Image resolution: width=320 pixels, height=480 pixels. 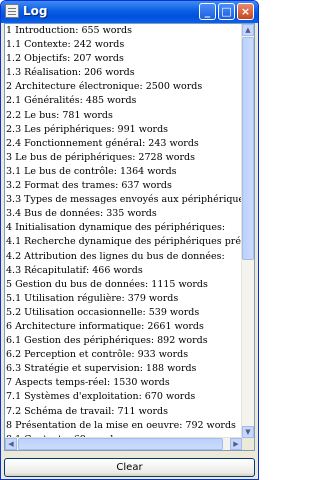 What do you see at coordinates (92, 298) in the screenshot?
I see `log-line: 5.1 Utilisation régulière: 379 words` at bounding box center [92, 298].